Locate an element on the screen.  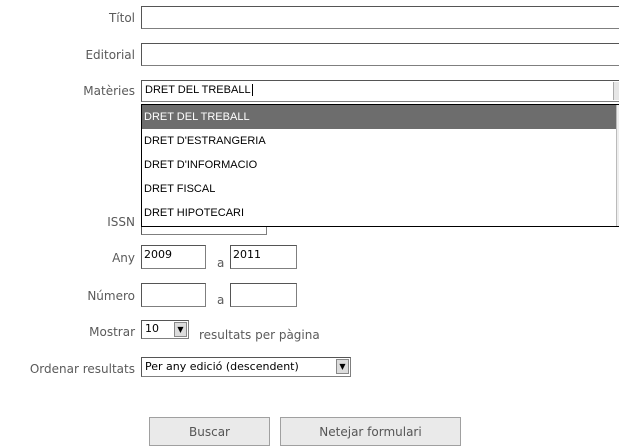
any-to-input: 2011 is located at coordinates (263, 257).